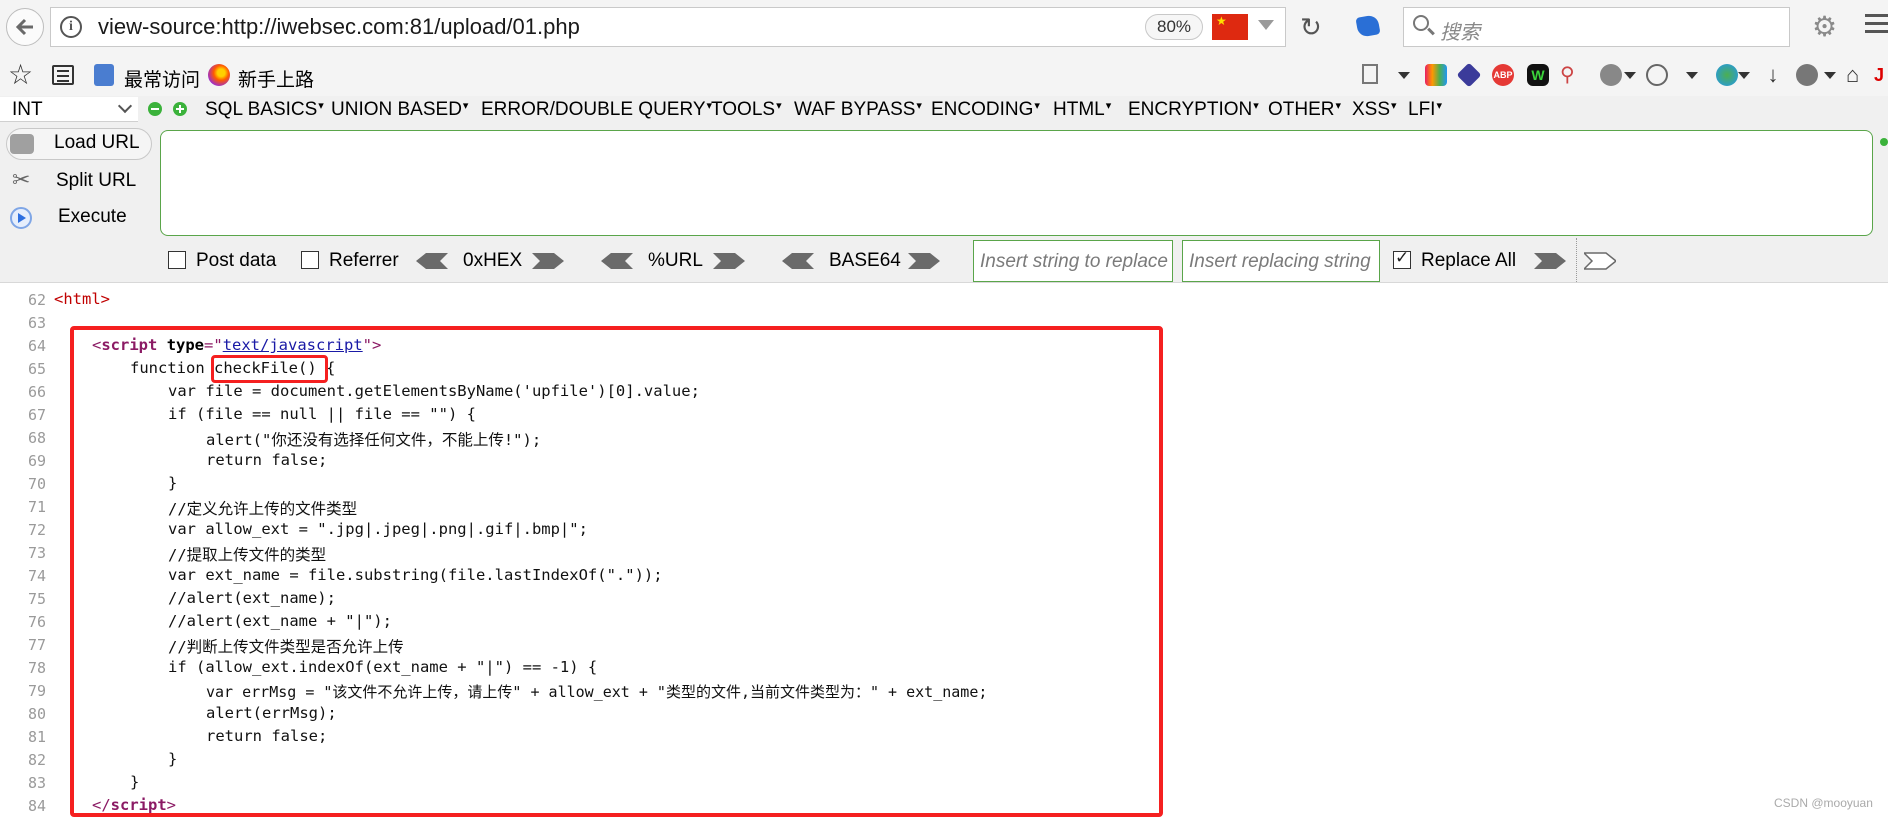  I want to click on line-number: 65, so click(36, 369).